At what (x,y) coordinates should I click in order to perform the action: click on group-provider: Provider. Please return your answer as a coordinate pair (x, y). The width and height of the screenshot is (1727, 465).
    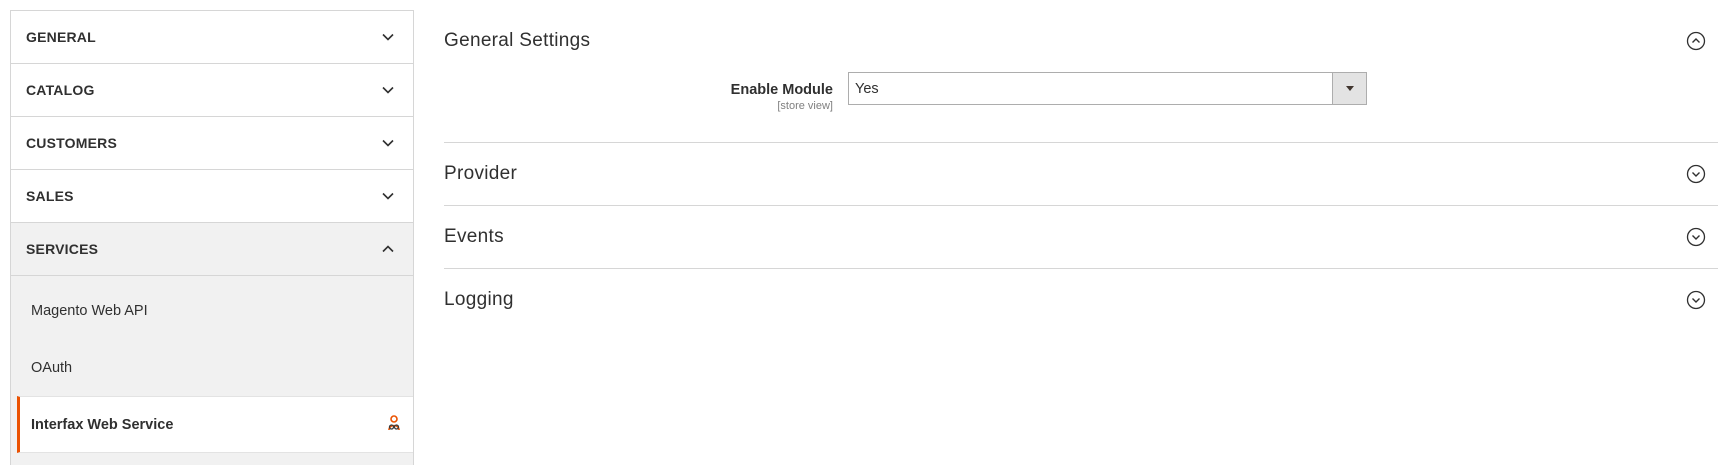
    Looking at the image, I should click on (1081, 174).